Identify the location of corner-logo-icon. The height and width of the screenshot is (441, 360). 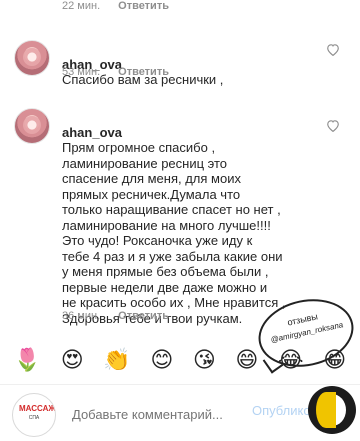
(334, 413).